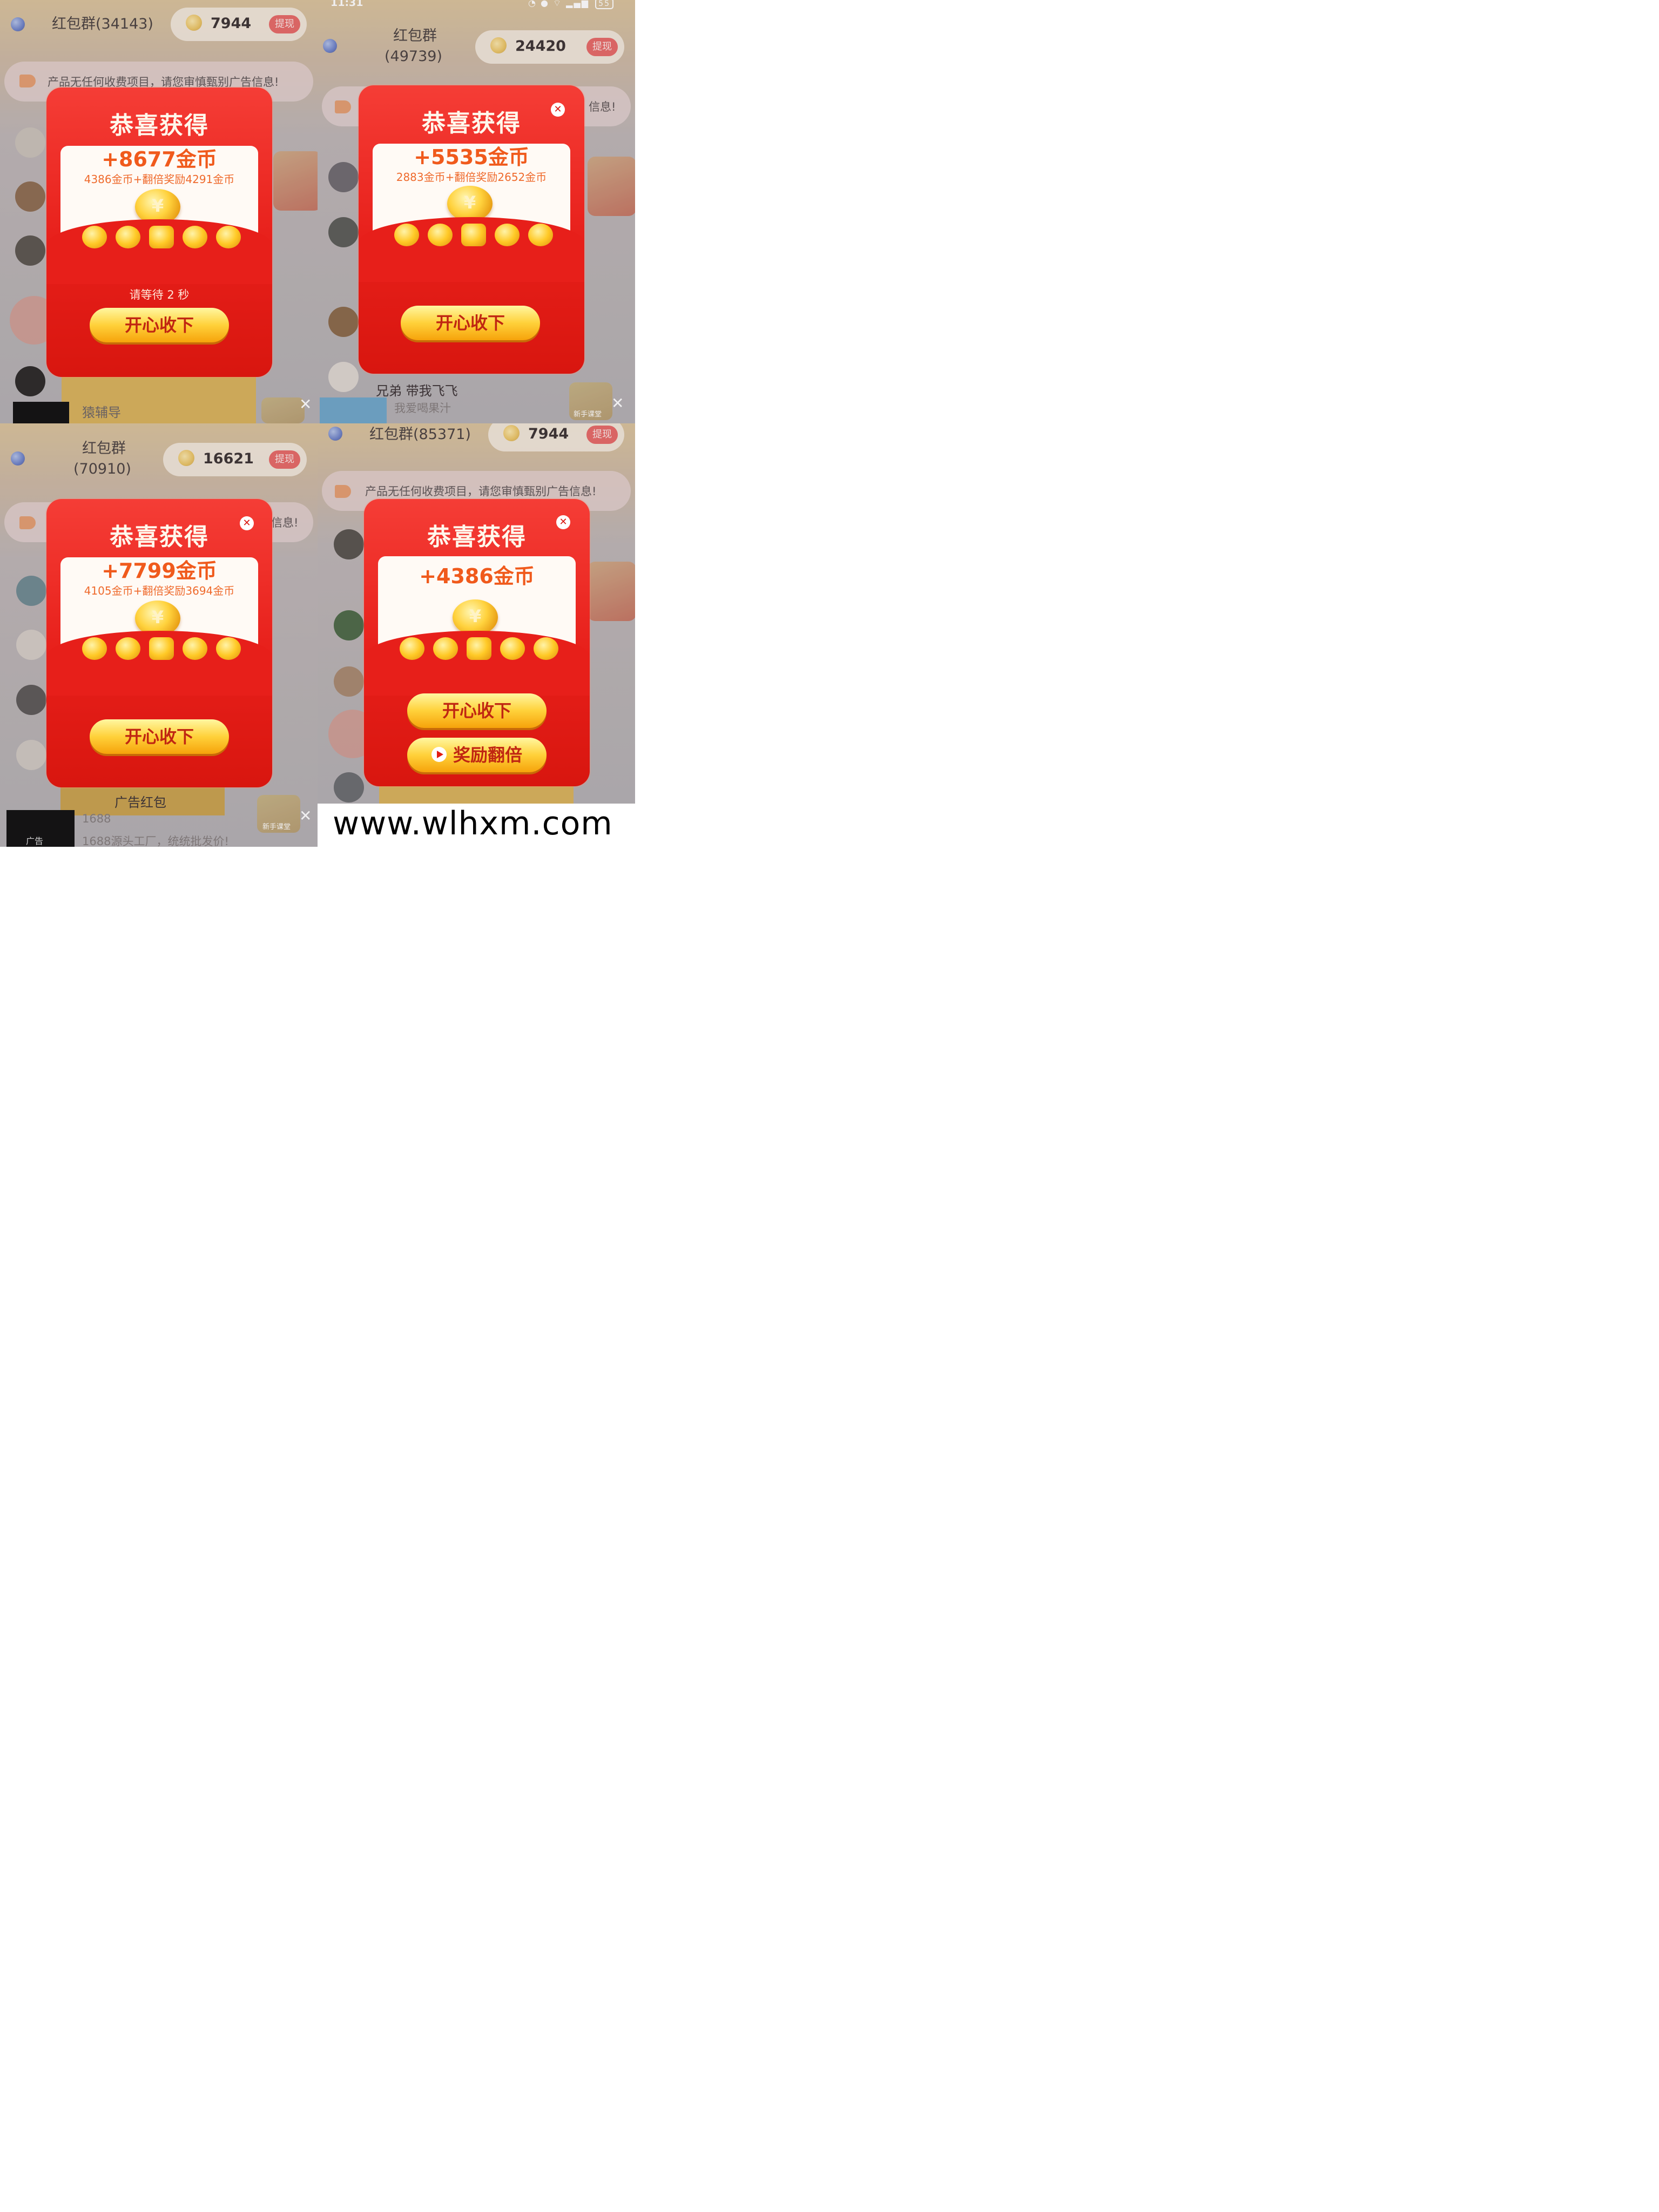 This screenshot has width=1659, height=2212. I want to click on ad-label: 广告, so click(35, 841).